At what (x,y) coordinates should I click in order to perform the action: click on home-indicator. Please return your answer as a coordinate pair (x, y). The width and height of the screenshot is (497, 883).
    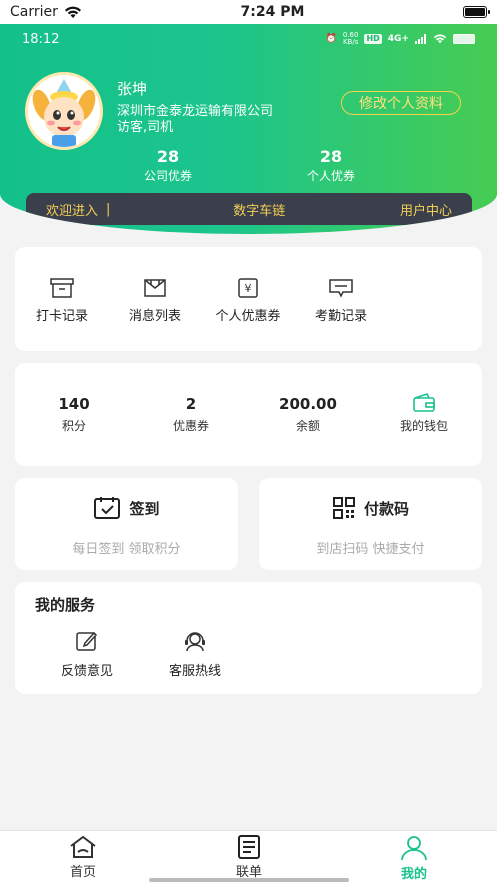
    Looking at the image, I should click on (249, 880).